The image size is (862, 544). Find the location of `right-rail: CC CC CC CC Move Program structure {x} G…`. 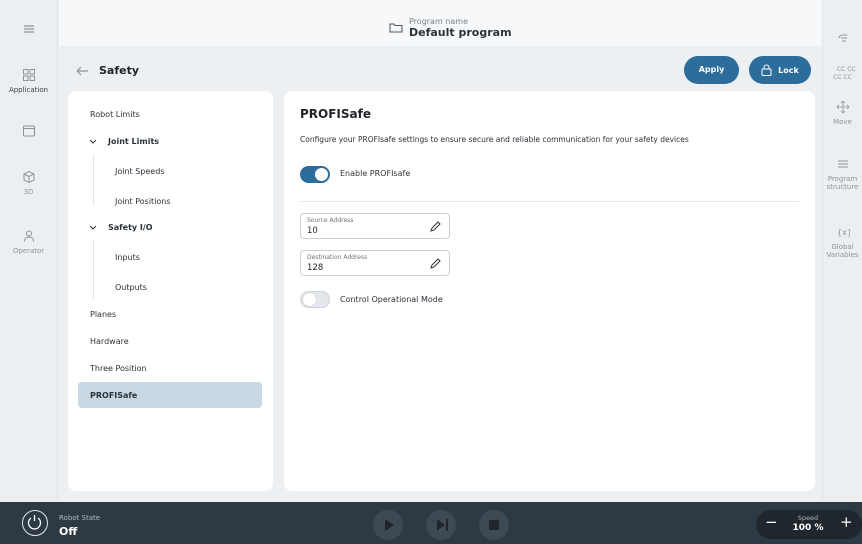

right-rail: CC CC CC CC Move Program structure {x} G… is located at coordinates (842, 250).